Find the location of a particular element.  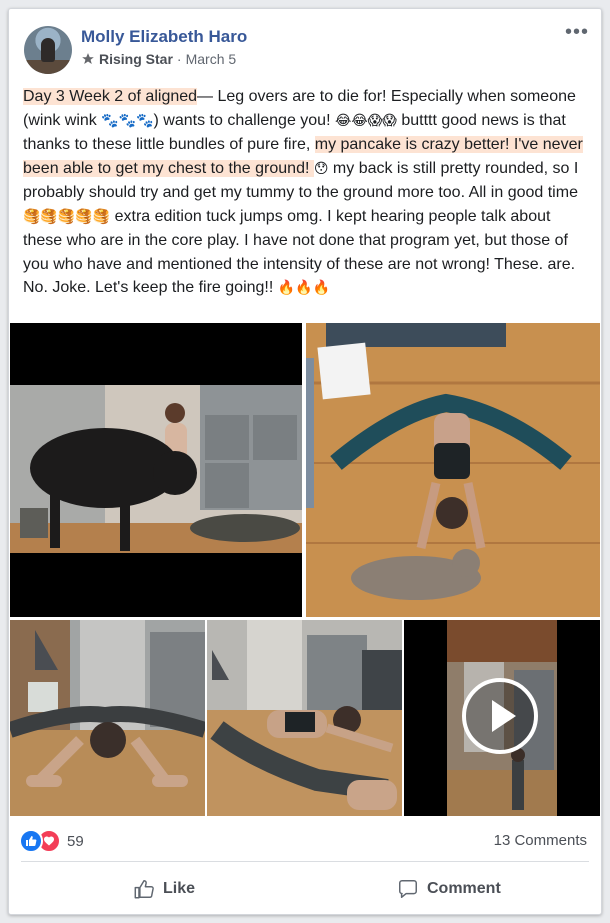

thumbs-up-icon is located at coordinates (144, 889).